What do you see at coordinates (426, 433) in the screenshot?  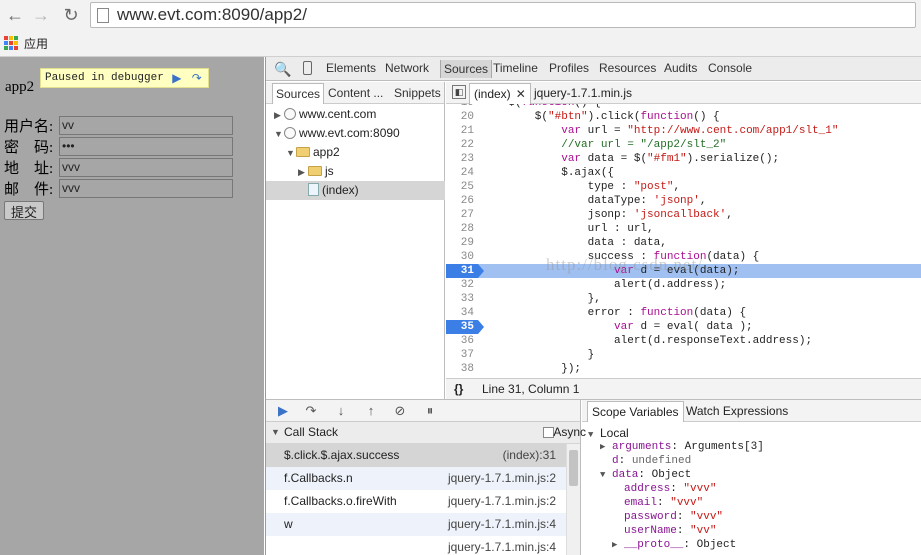 I see `call-stack-header: ▼ Call Stack Async` at bounding box center [426, 433].